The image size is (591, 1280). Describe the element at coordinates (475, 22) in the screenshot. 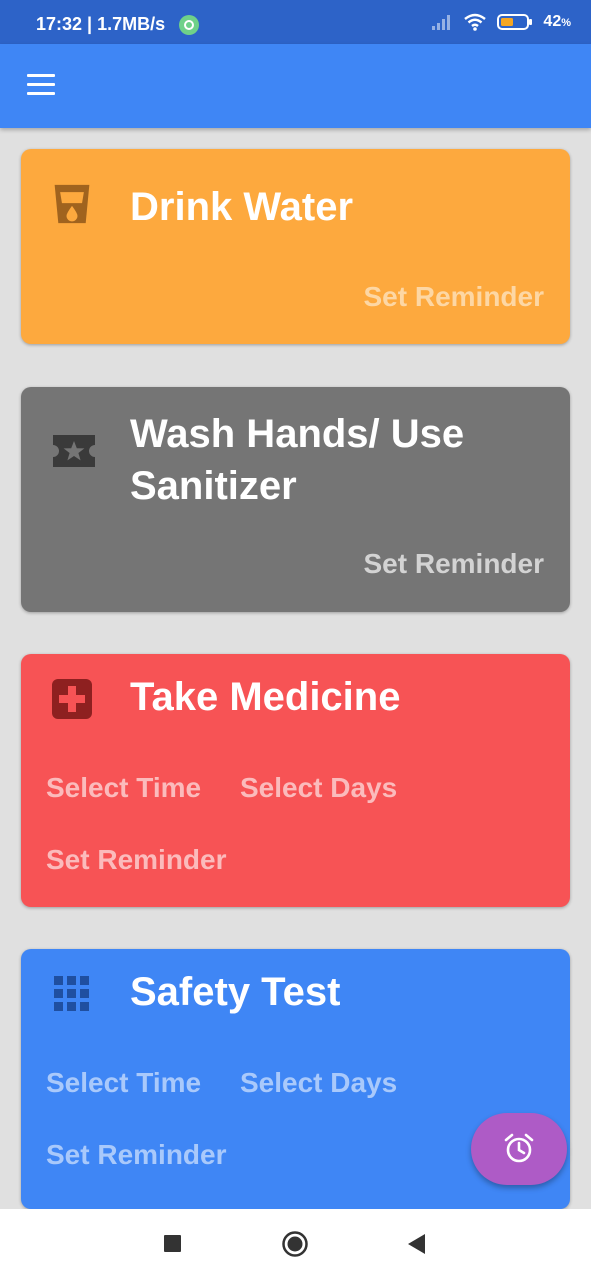

I see `wifi-icon` at that location.